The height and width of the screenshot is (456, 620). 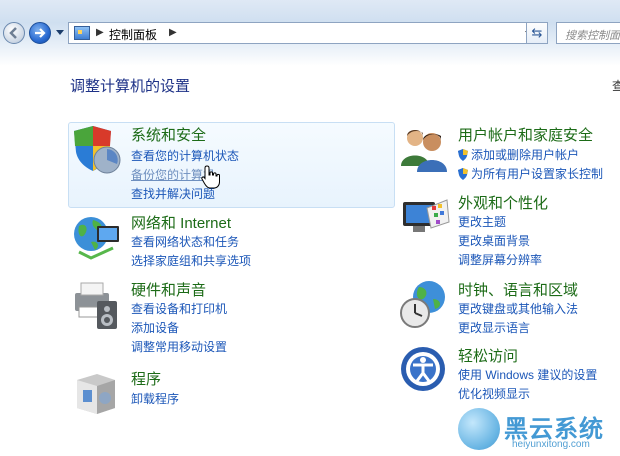 What do you see at coordinates (494, 393) in the screenshot?
I see `link-optimize-display: 优化视频显示` at bounding box center [494, 393].